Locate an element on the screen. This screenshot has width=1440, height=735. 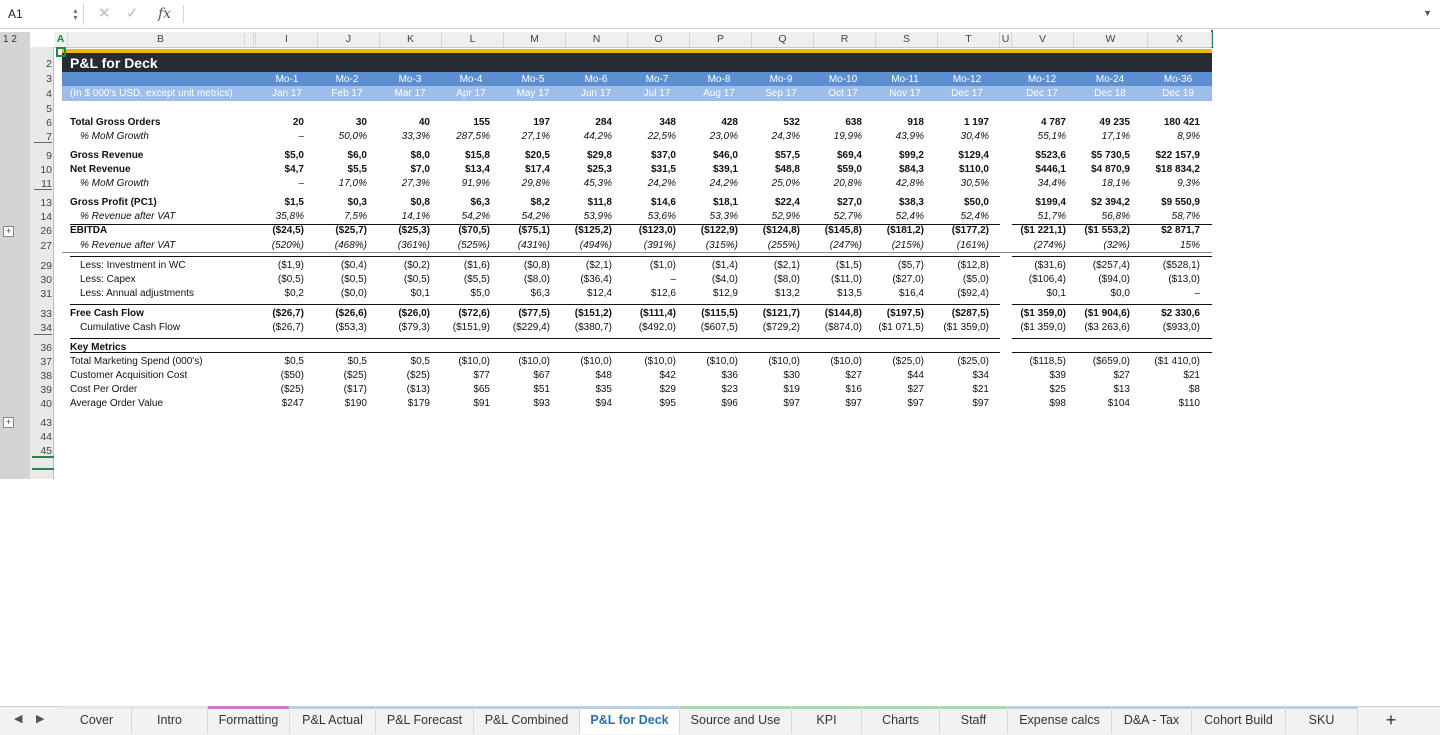
value-cell: $29,8 is located at coordinates (599, 156).